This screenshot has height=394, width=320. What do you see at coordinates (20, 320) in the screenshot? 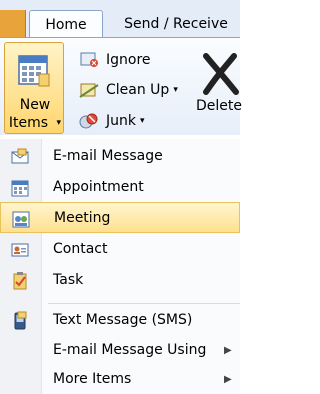
I see `sms-phone-icon` at bounding box center [20, 320].